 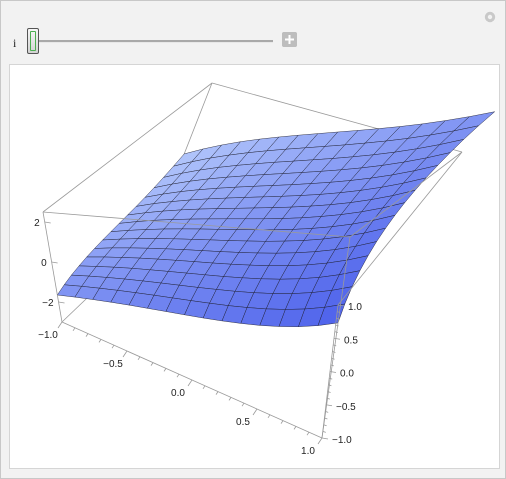 What do you see at coordinates (346, 407) in the screenshot?
I see `y-tick-label: −0.5` at bounding box center [346, 407].